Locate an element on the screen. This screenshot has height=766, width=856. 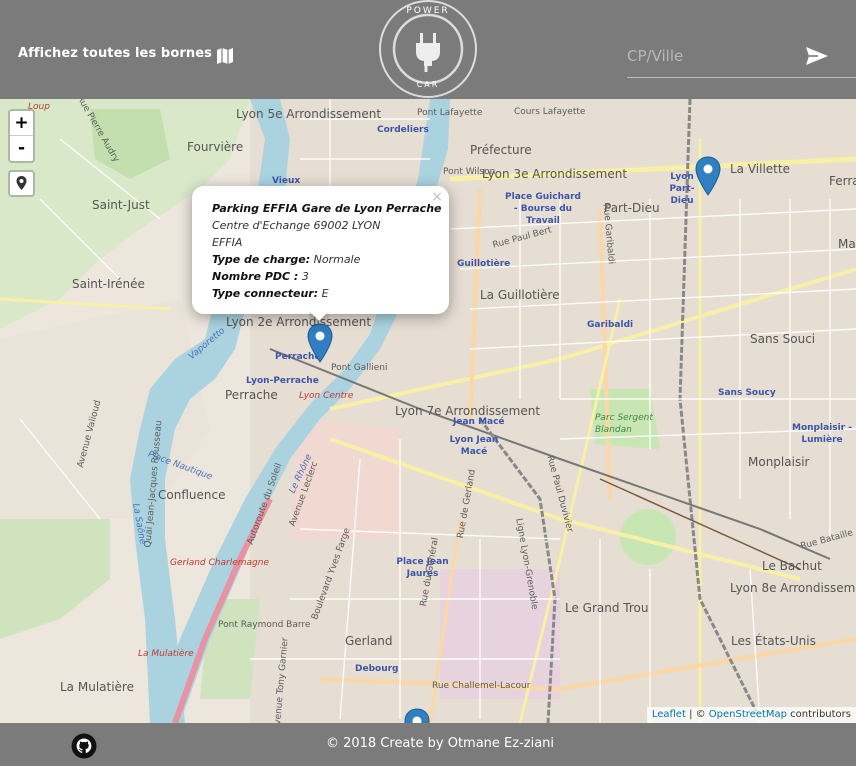
search-box is located at coordinates (741, 57).